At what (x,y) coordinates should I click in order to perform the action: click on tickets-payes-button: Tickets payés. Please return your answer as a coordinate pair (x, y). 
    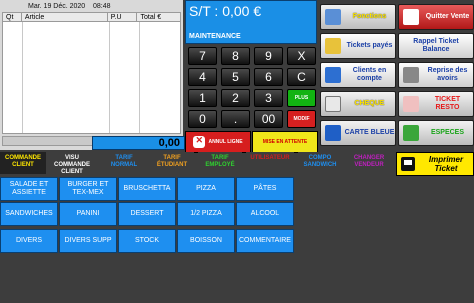
    Looking at the image, I should click on (358, 46).